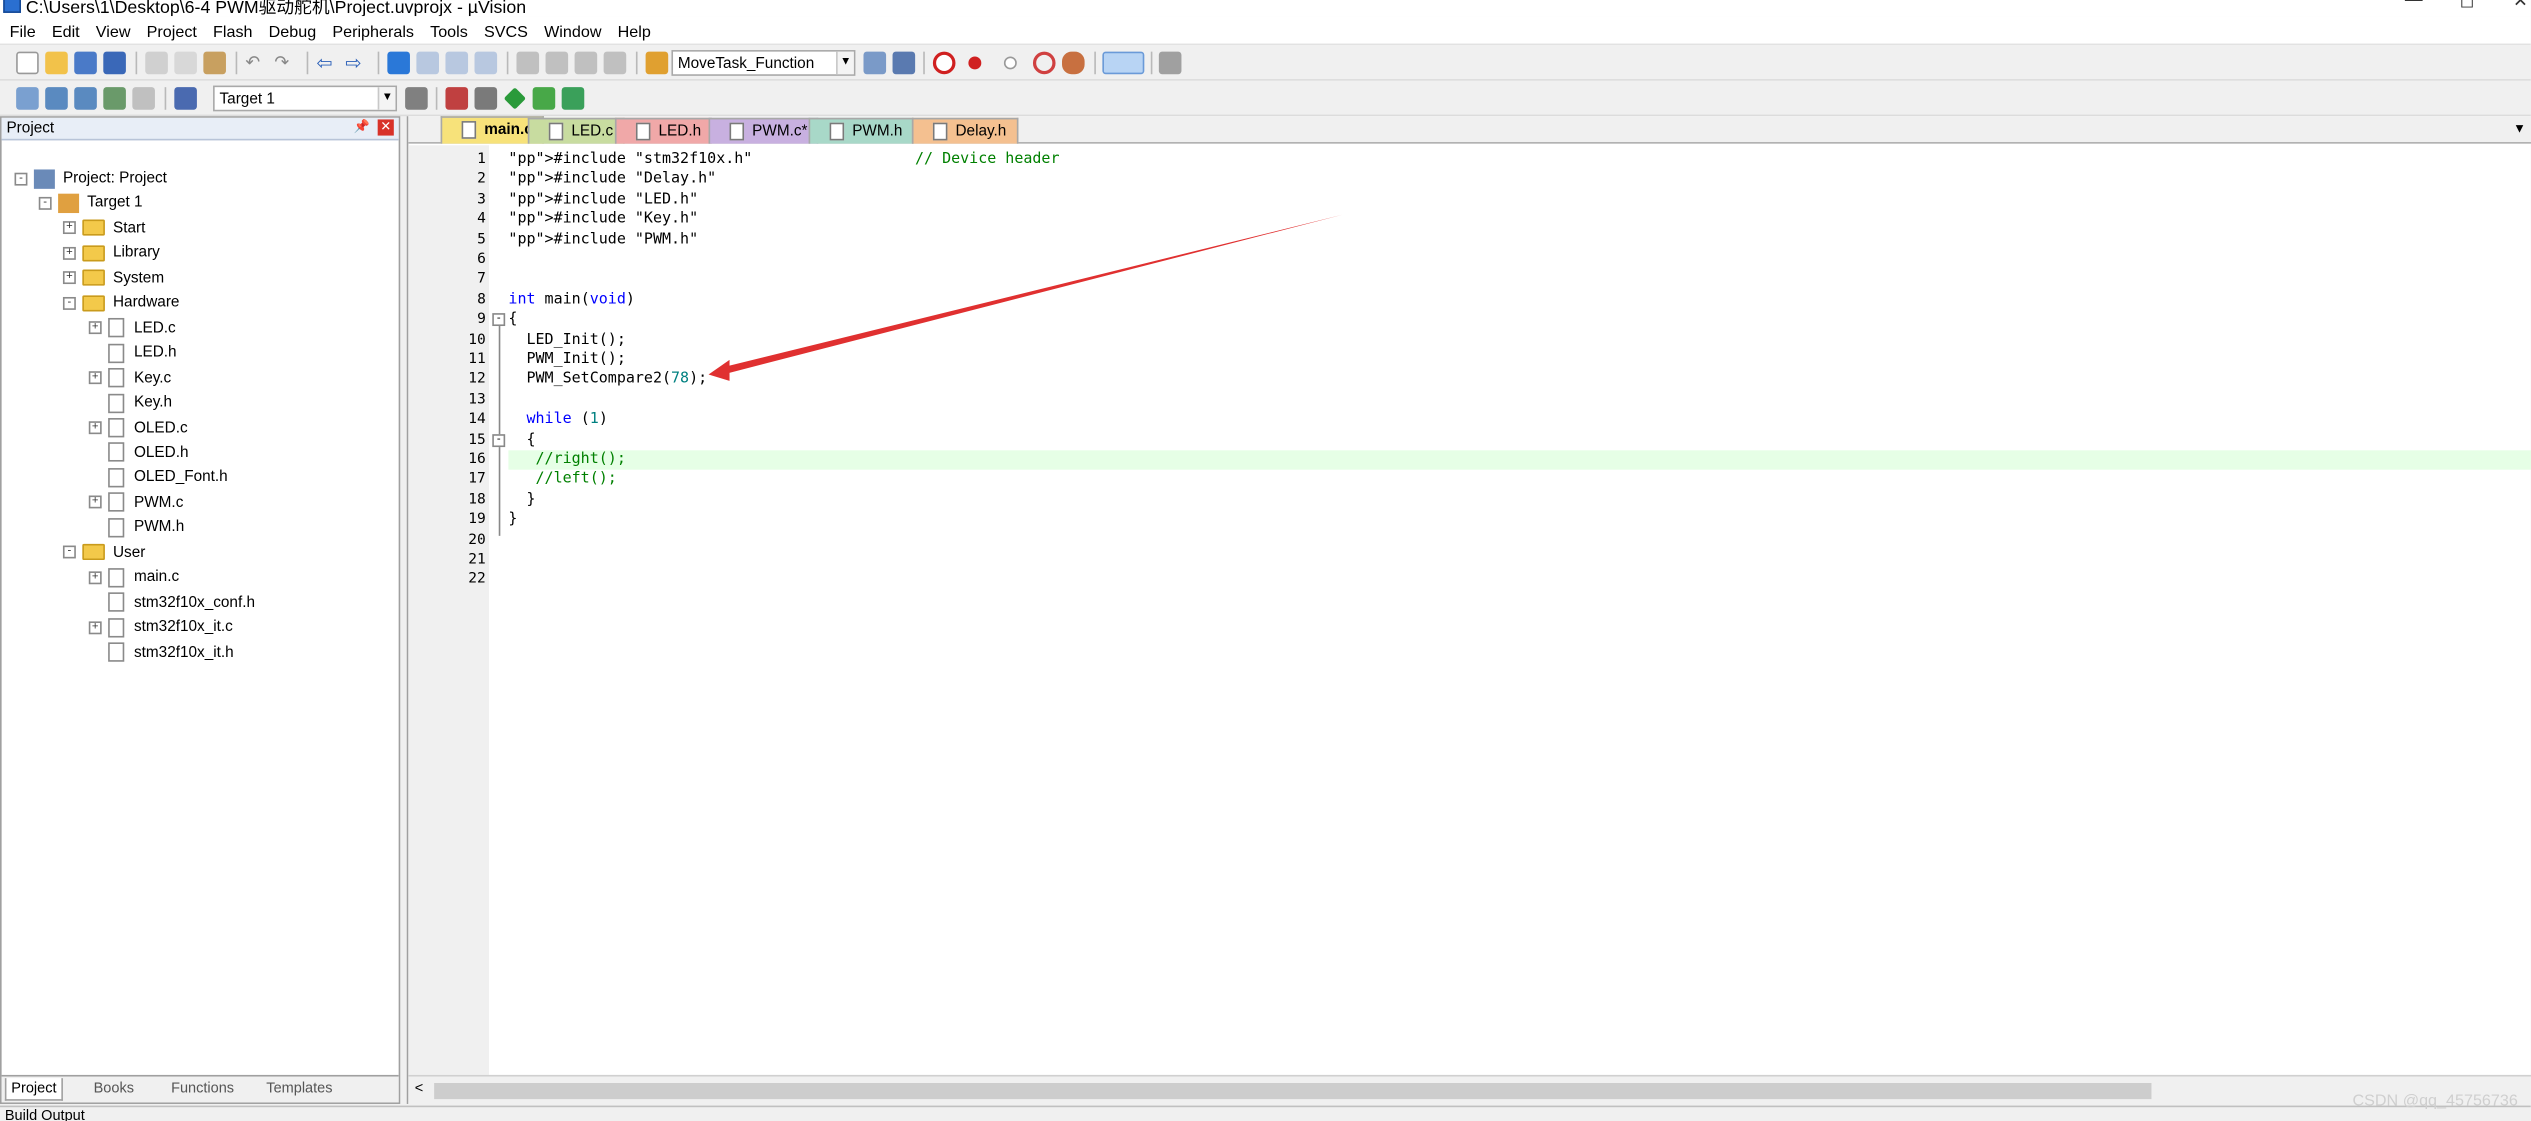 This screenshot has width=2531, height=1121. Describe the element at coordinates (975, 63) in the screenshot. I see `breakpoint-icon` at that location.